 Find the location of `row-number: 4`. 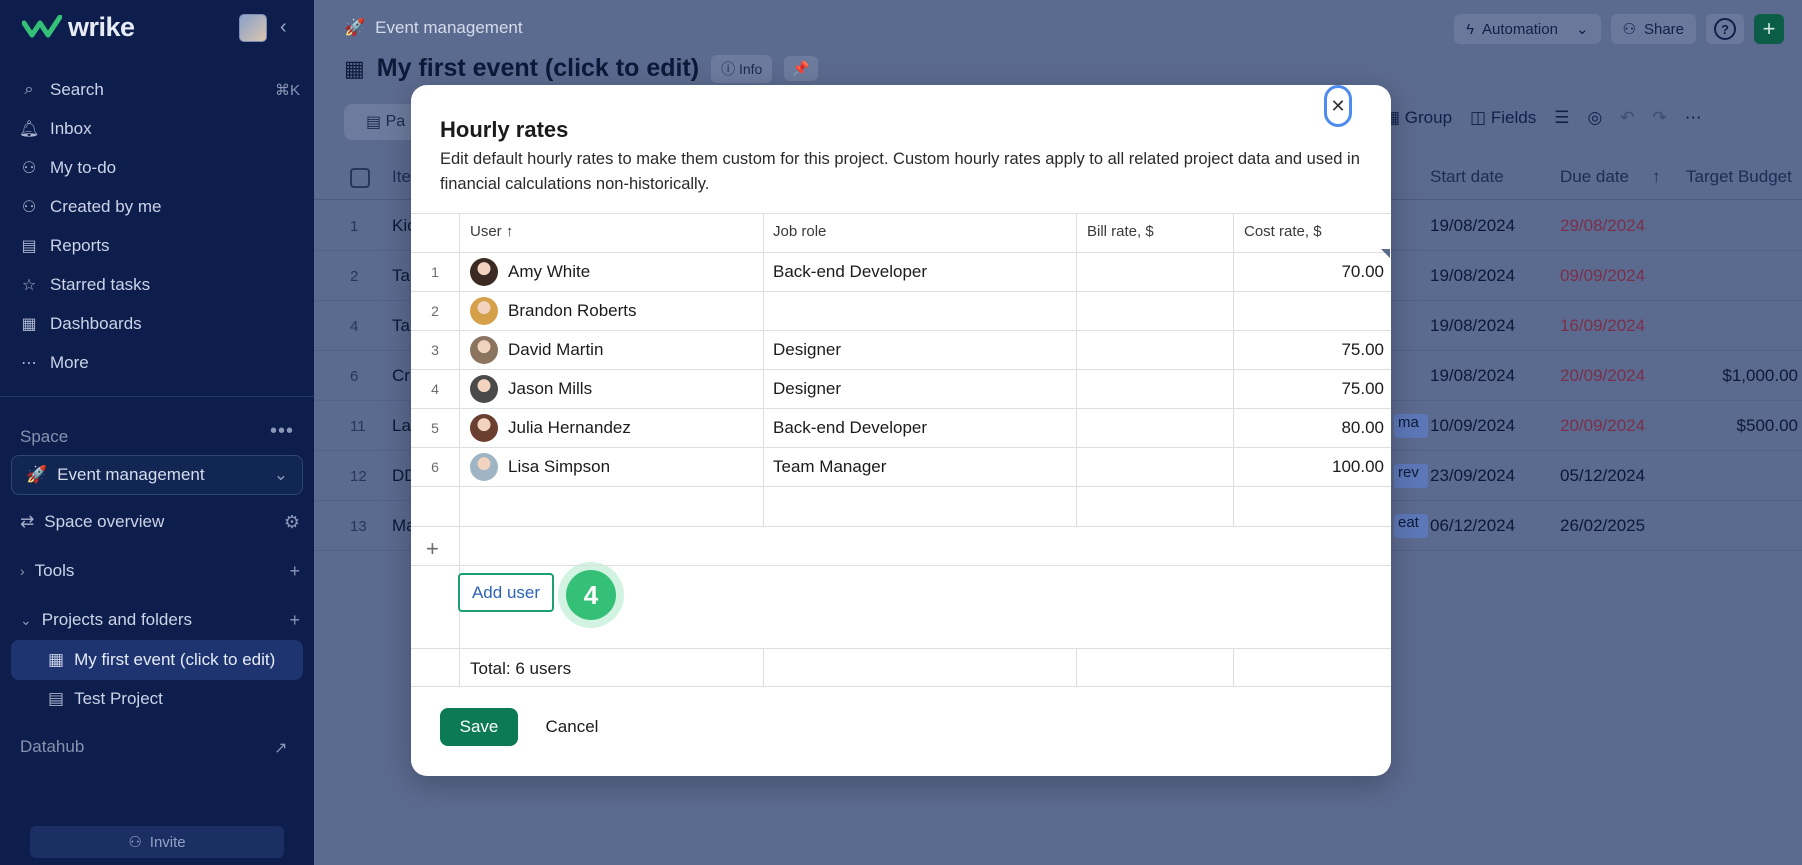

row-number: 4 is located at coordinates (354, 326).